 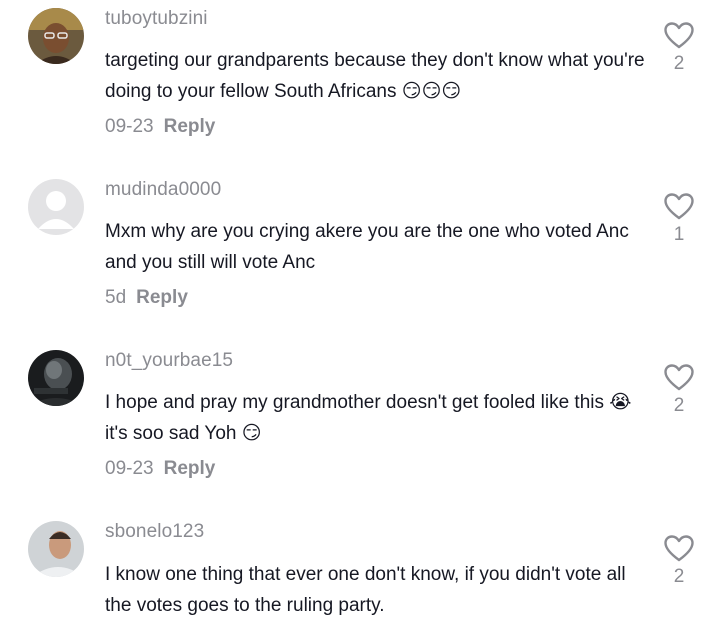 I want to click on comment-text-body: it's soo sad Yoh, so click(x=171, y=433).